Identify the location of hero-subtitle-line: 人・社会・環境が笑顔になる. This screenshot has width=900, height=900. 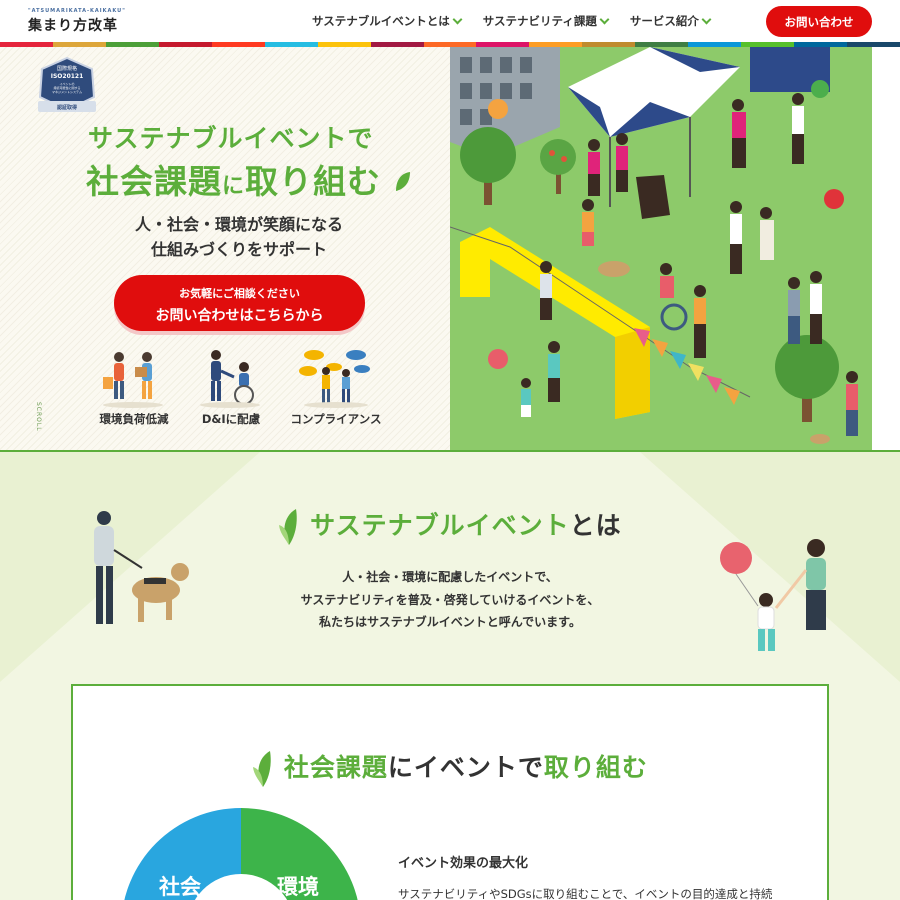
(238, 224).